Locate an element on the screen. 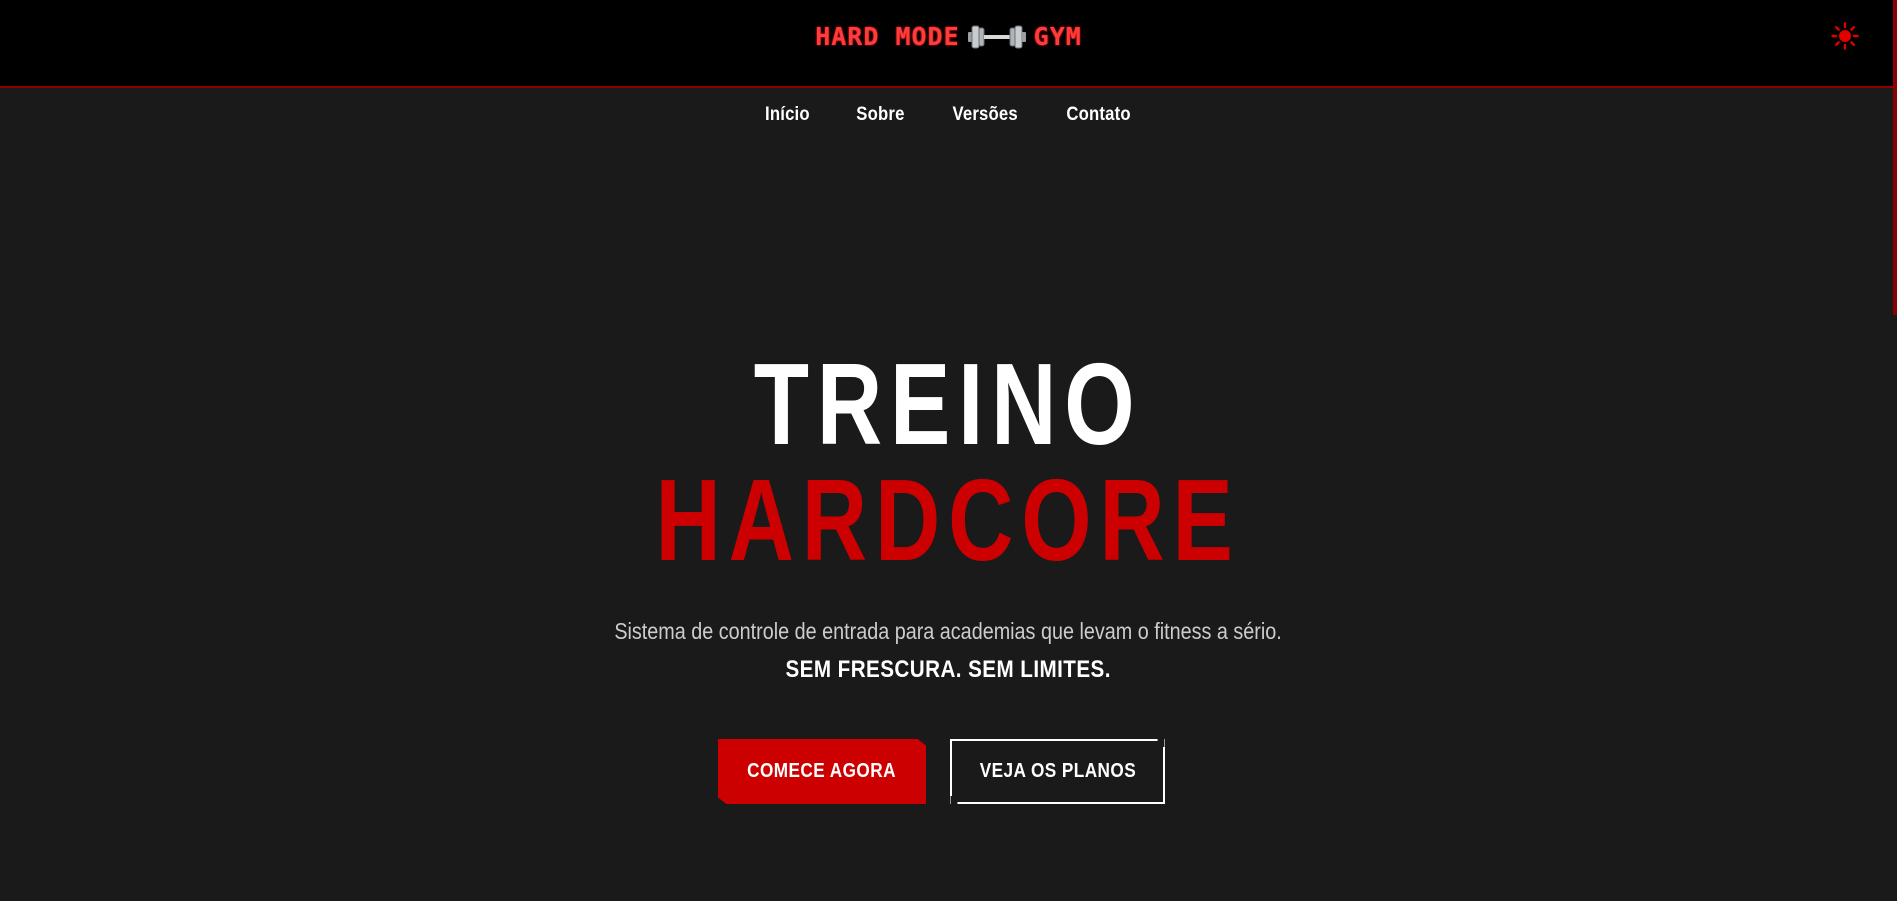 Image resolution: width=1897 pixels, height=901 pixels. logo-wordmark: HARD MODE GYM is located at coordinates (948, 36).